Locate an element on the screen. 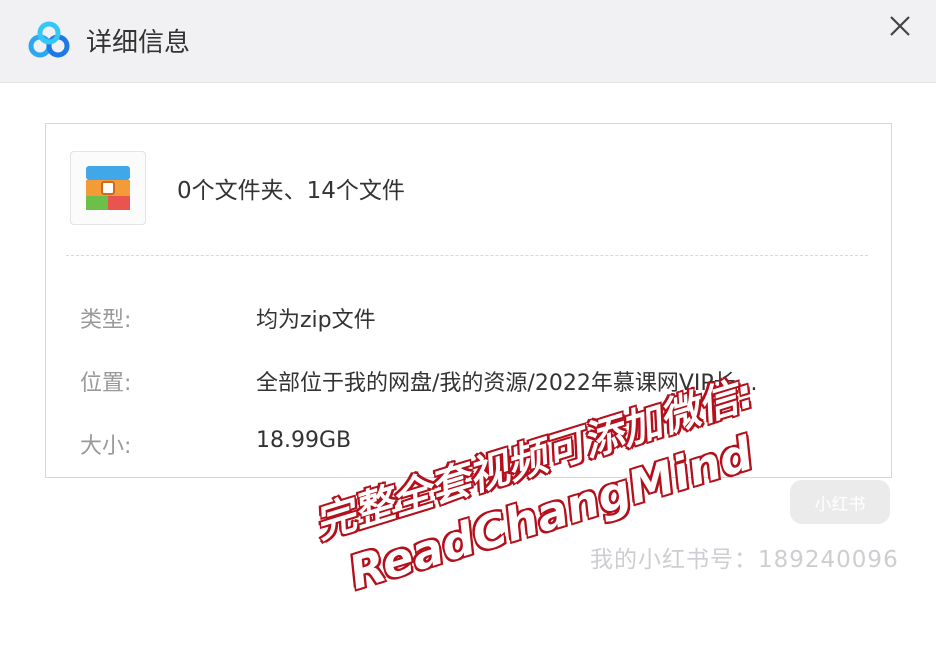 The image size is (936, 663). size-label: 大小: is located at coordinates (106, 446).